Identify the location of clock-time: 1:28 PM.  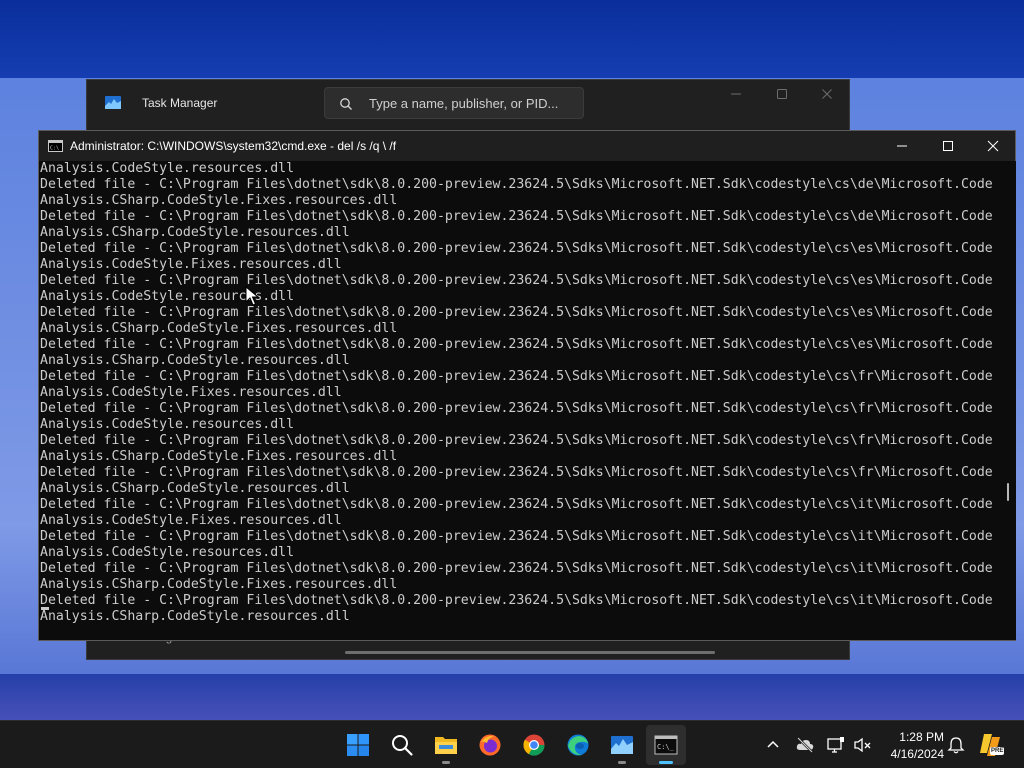
(921, 737).